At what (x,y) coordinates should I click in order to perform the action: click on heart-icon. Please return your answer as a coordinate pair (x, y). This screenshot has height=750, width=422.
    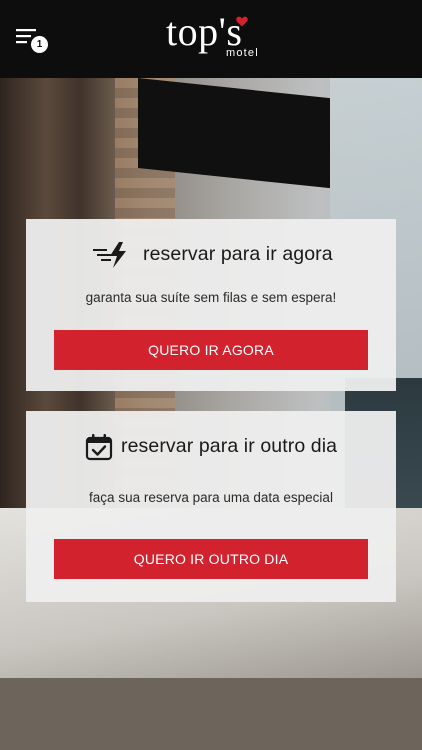
    Looking at the image, I should click on (242, 21).